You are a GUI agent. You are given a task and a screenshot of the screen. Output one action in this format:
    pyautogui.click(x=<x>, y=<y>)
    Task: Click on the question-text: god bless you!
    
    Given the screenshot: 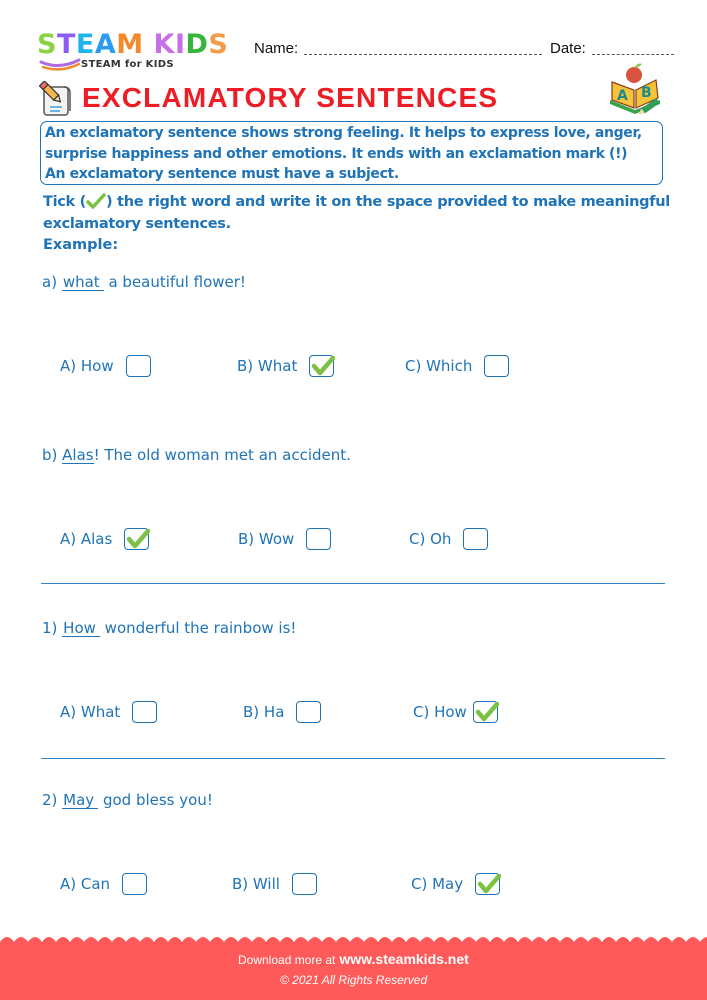 What is the action you would take?
    pyautogui.click(x=155, y=800)
    